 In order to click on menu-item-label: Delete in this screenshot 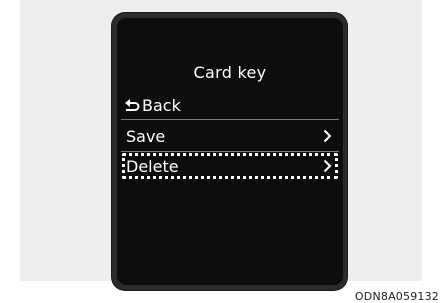, I will do `click(152, 166)`.